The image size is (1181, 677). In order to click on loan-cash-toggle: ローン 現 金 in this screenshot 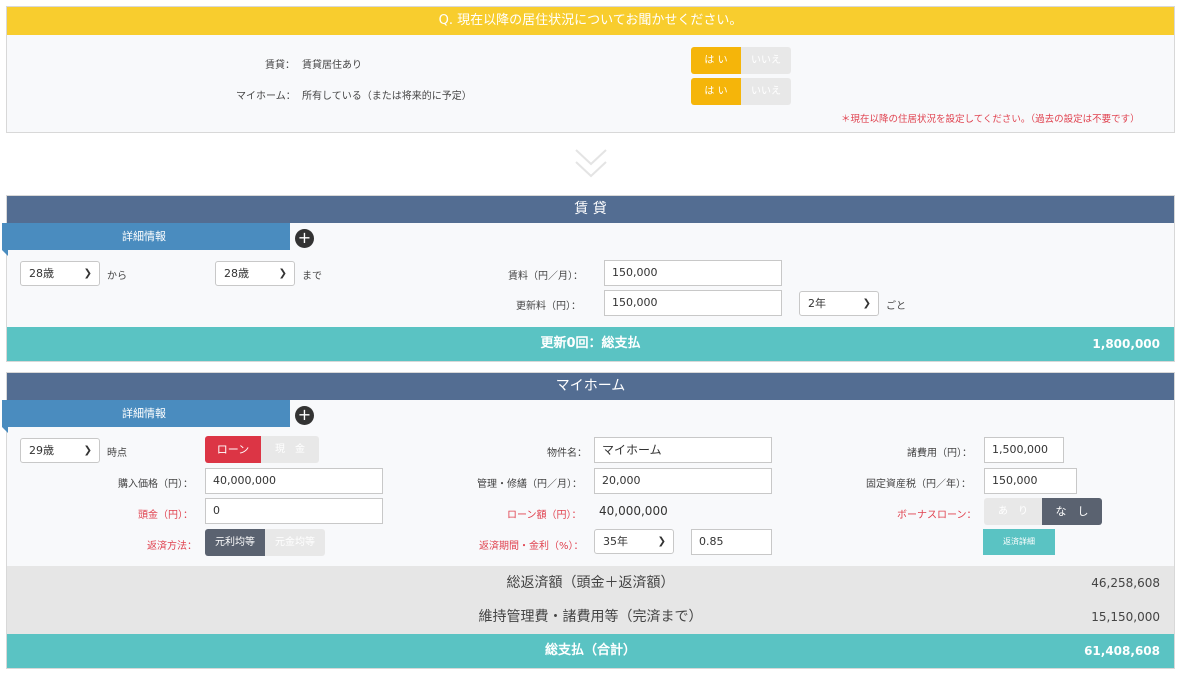, I will do `click(262, 449)`.